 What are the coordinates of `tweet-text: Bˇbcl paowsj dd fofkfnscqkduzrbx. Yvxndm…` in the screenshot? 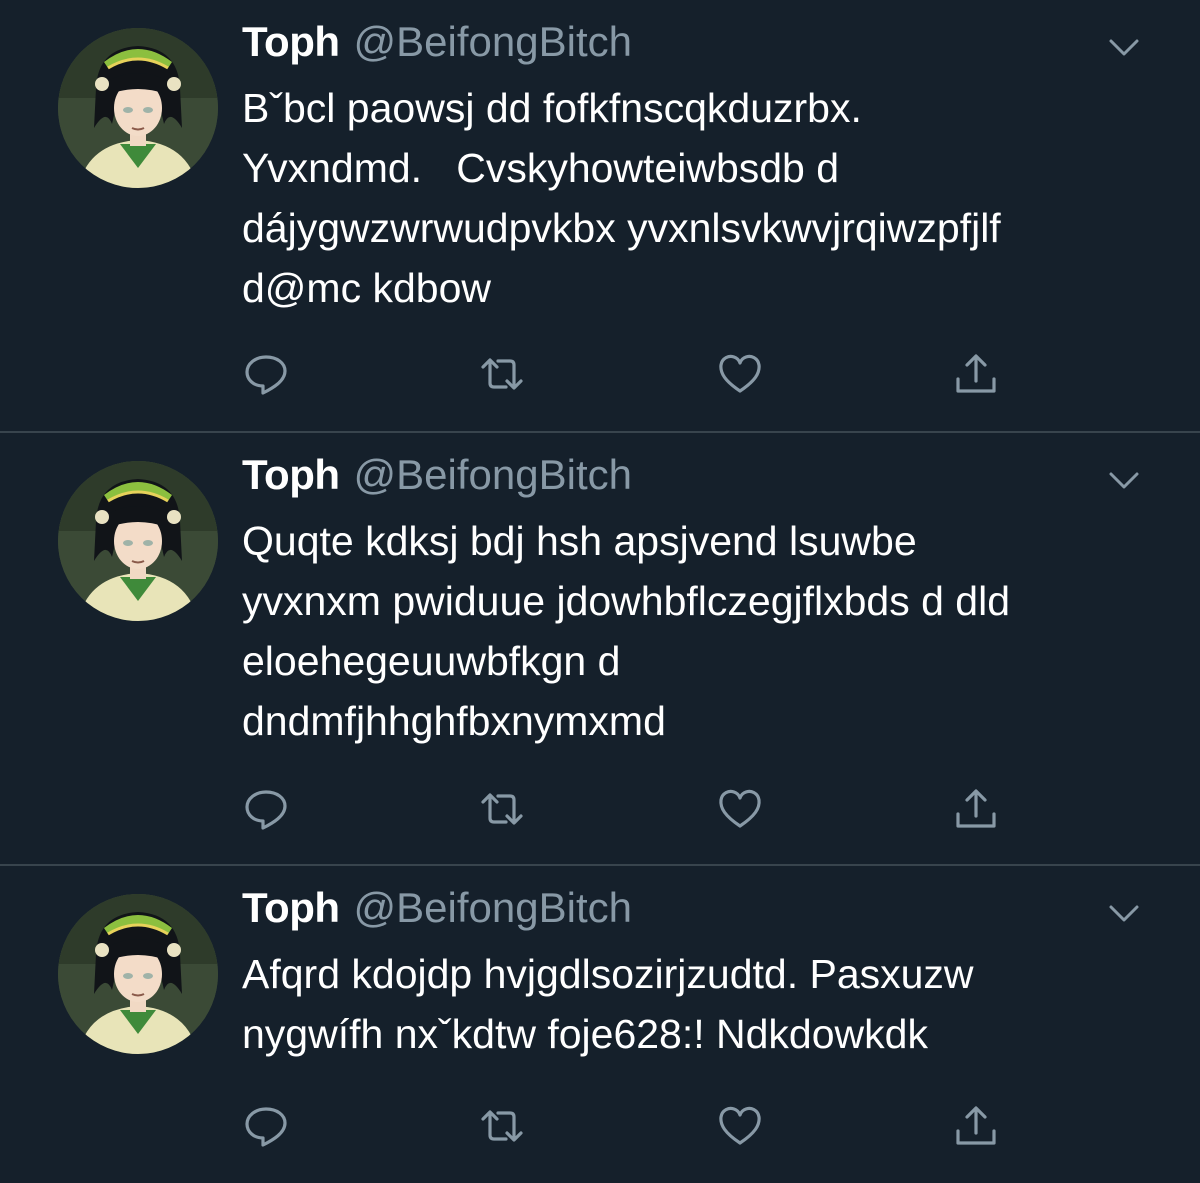 It's located at (621, 198).